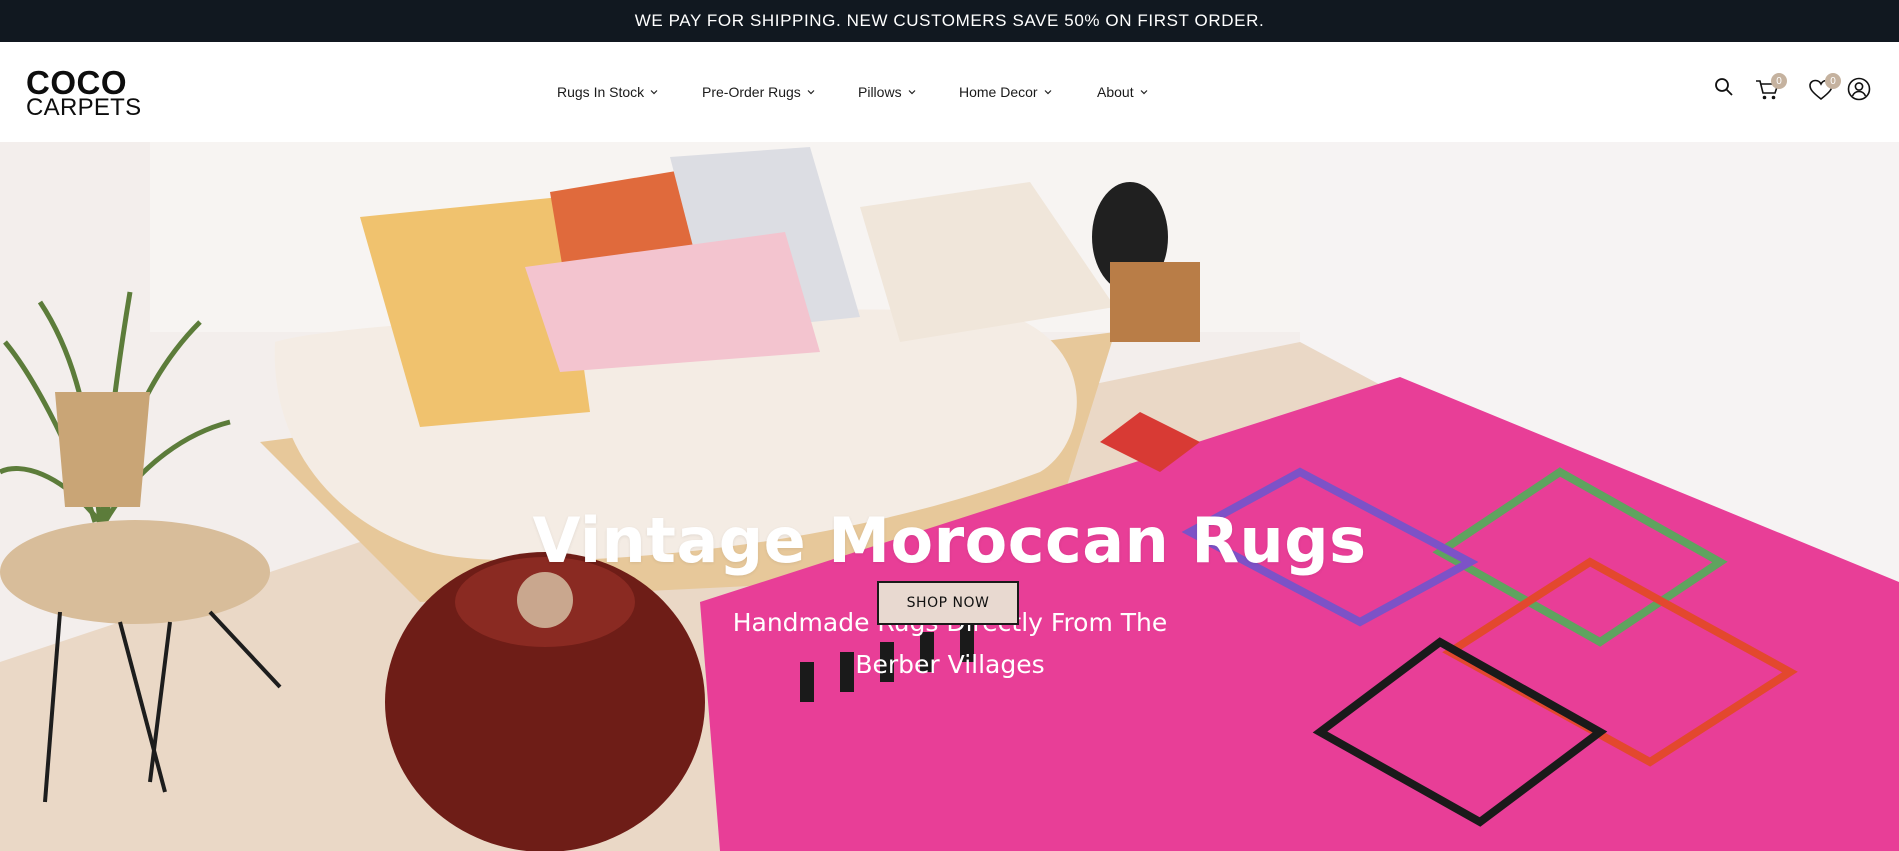  I want to click on nav-item-pillows: Pillows, so click(887, 92).